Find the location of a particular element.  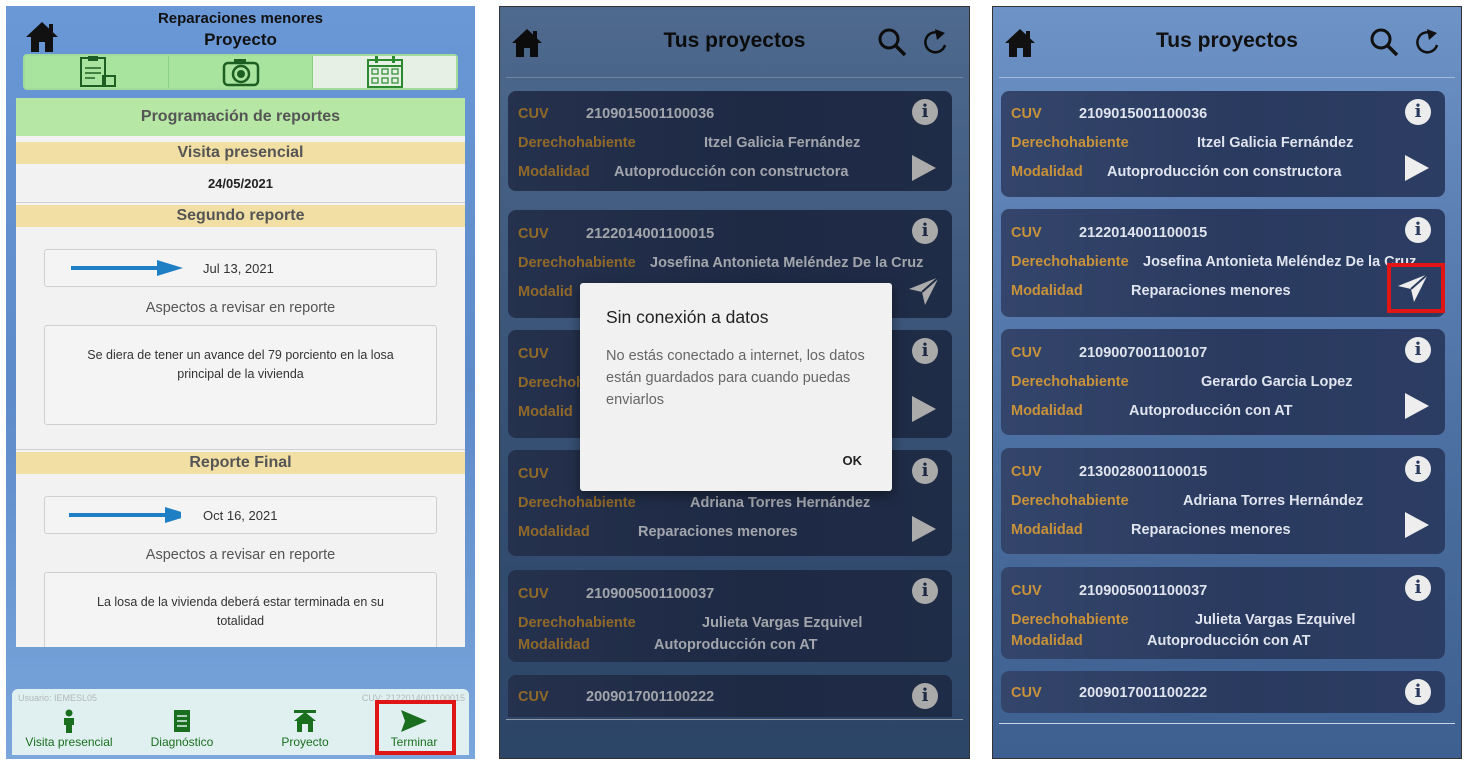

list-bottom-divider is located at coordinates (1227, 723).